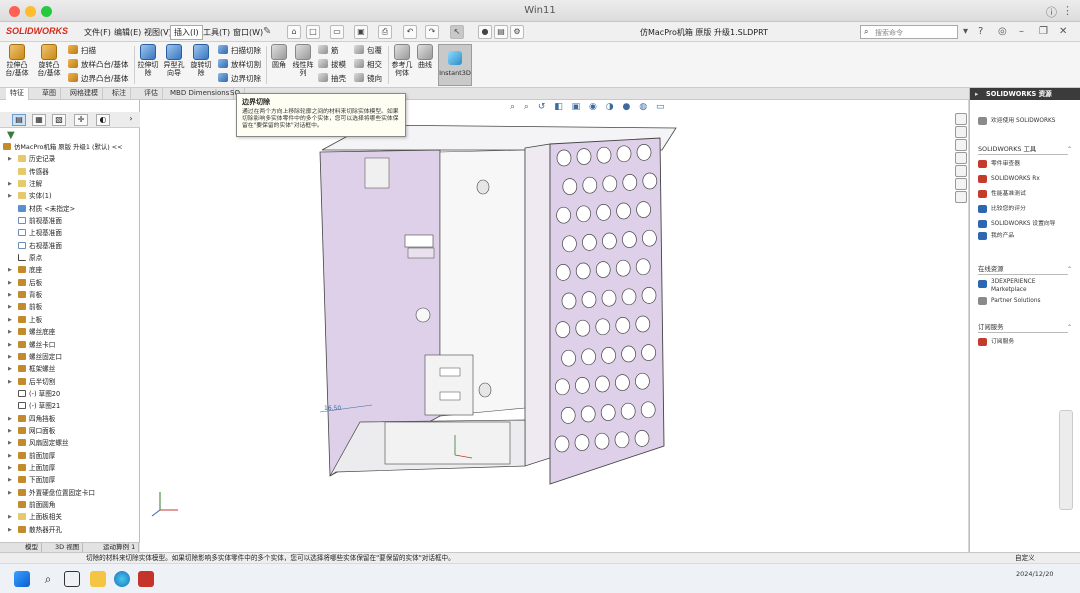 The image size is (1080, 593). Describe the element at coordinates (332, 408) in the screenshot. I see `dimension-value: 16.50` at that location.